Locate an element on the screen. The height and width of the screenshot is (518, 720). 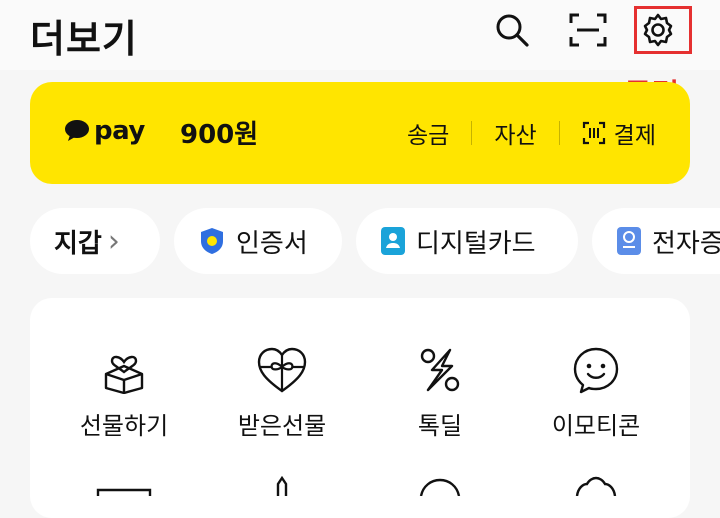
talk-bubble-icon is located at coordinates (77, 130).